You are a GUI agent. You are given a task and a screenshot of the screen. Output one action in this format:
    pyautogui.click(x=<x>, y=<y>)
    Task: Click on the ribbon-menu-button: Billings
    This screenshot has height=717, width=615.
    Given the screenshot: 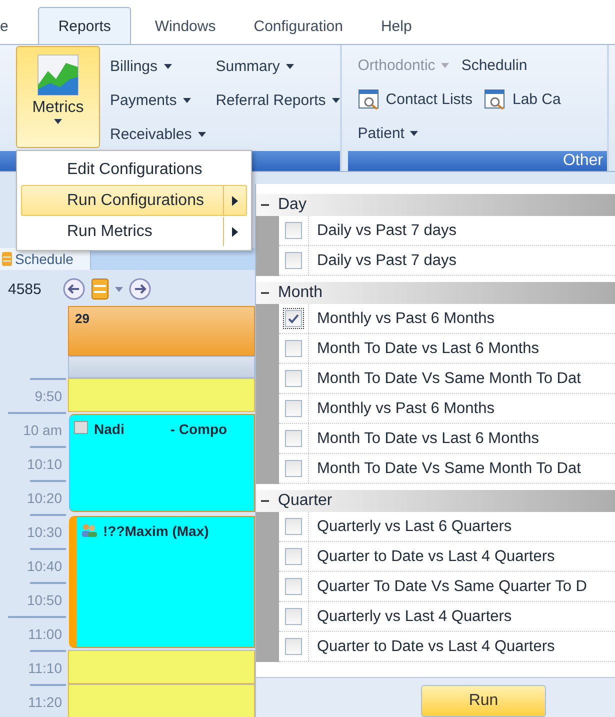 What is the action you would take?
    pyautogui.click(x=158, y=66)
    